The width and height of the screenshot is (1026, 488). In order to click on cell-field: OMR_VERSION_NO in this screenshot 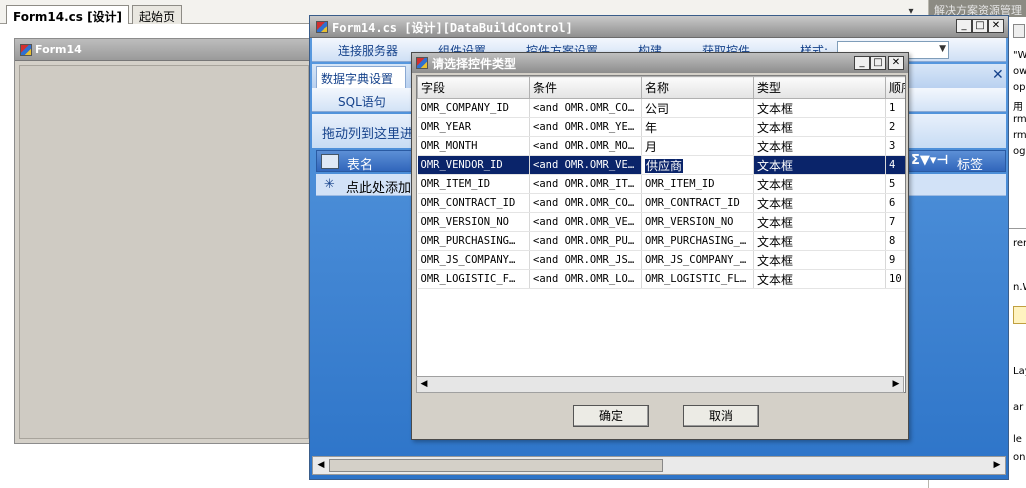, I will do `click(473, 222)`.